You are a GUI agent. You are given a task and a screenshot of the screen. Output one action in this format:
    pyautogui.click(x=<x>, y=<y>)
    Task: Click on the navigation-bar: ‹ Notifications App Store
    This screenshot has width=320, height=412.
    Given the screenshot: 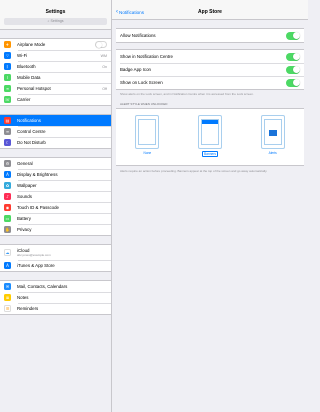 What is the action you would take?
    pyautogui.click(x=210, y=10)
    